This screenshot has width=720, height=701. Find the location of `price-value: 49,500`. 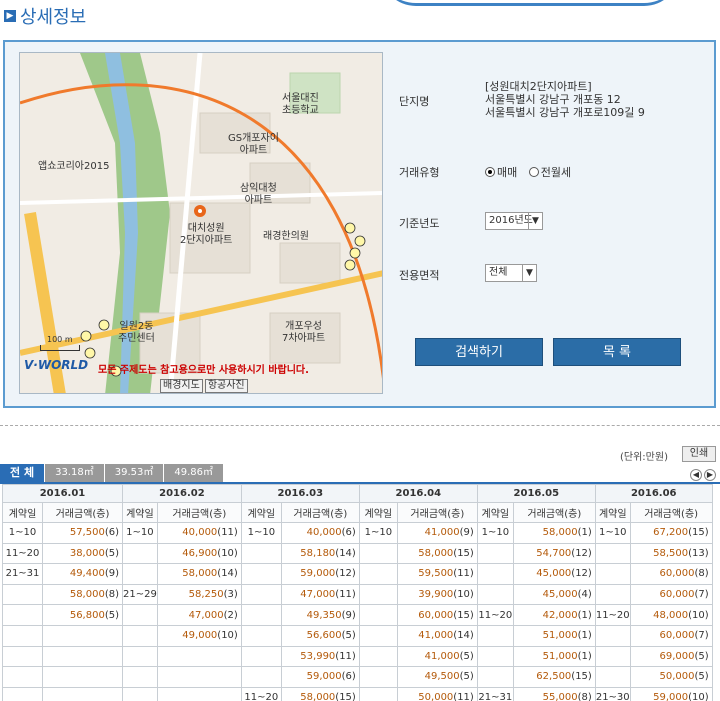

price-value: 49,500 is located at coordinates (442, 677).